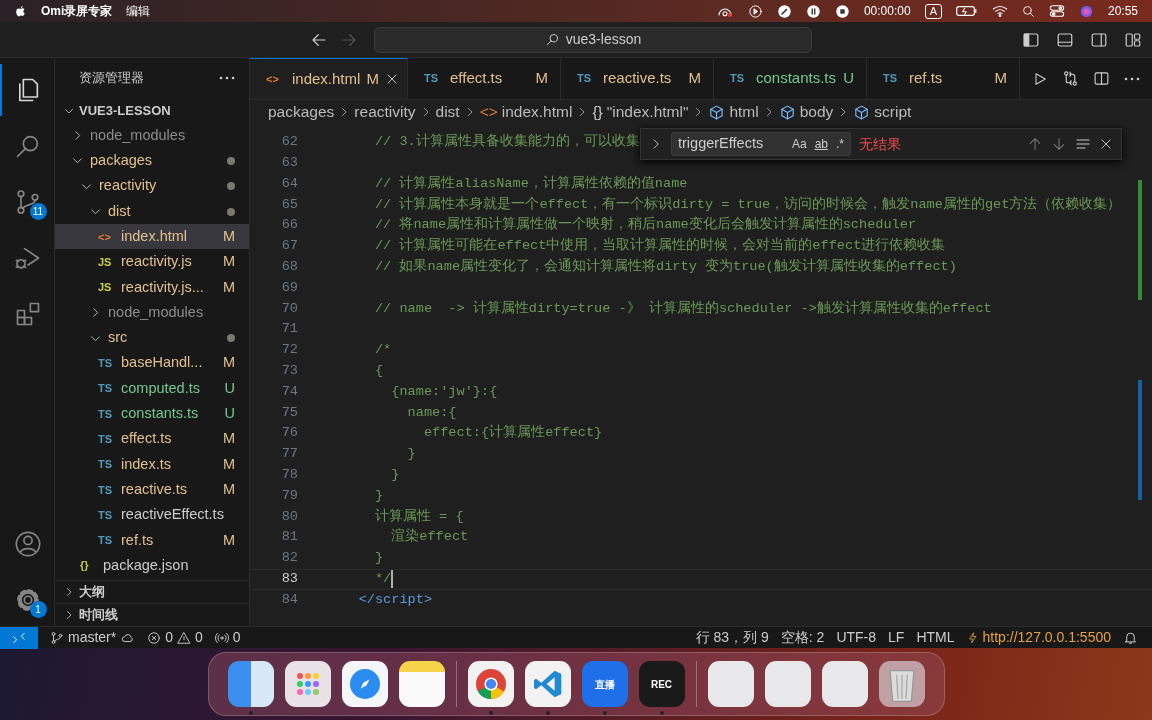 The image size is (1152, 720). Describe the element at coordinates (152, 566) in the screenshot. I see `file-item: {} package.json` at that location.